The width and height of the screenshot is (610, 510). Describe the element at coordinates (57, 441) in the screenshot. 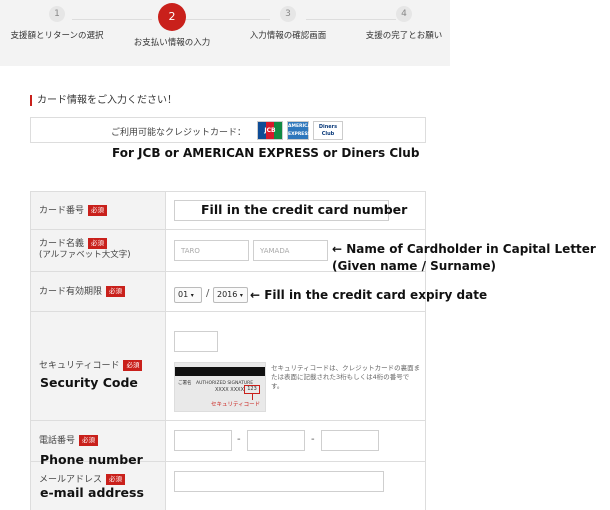

I see `phone-label: 電話番号` at that location.